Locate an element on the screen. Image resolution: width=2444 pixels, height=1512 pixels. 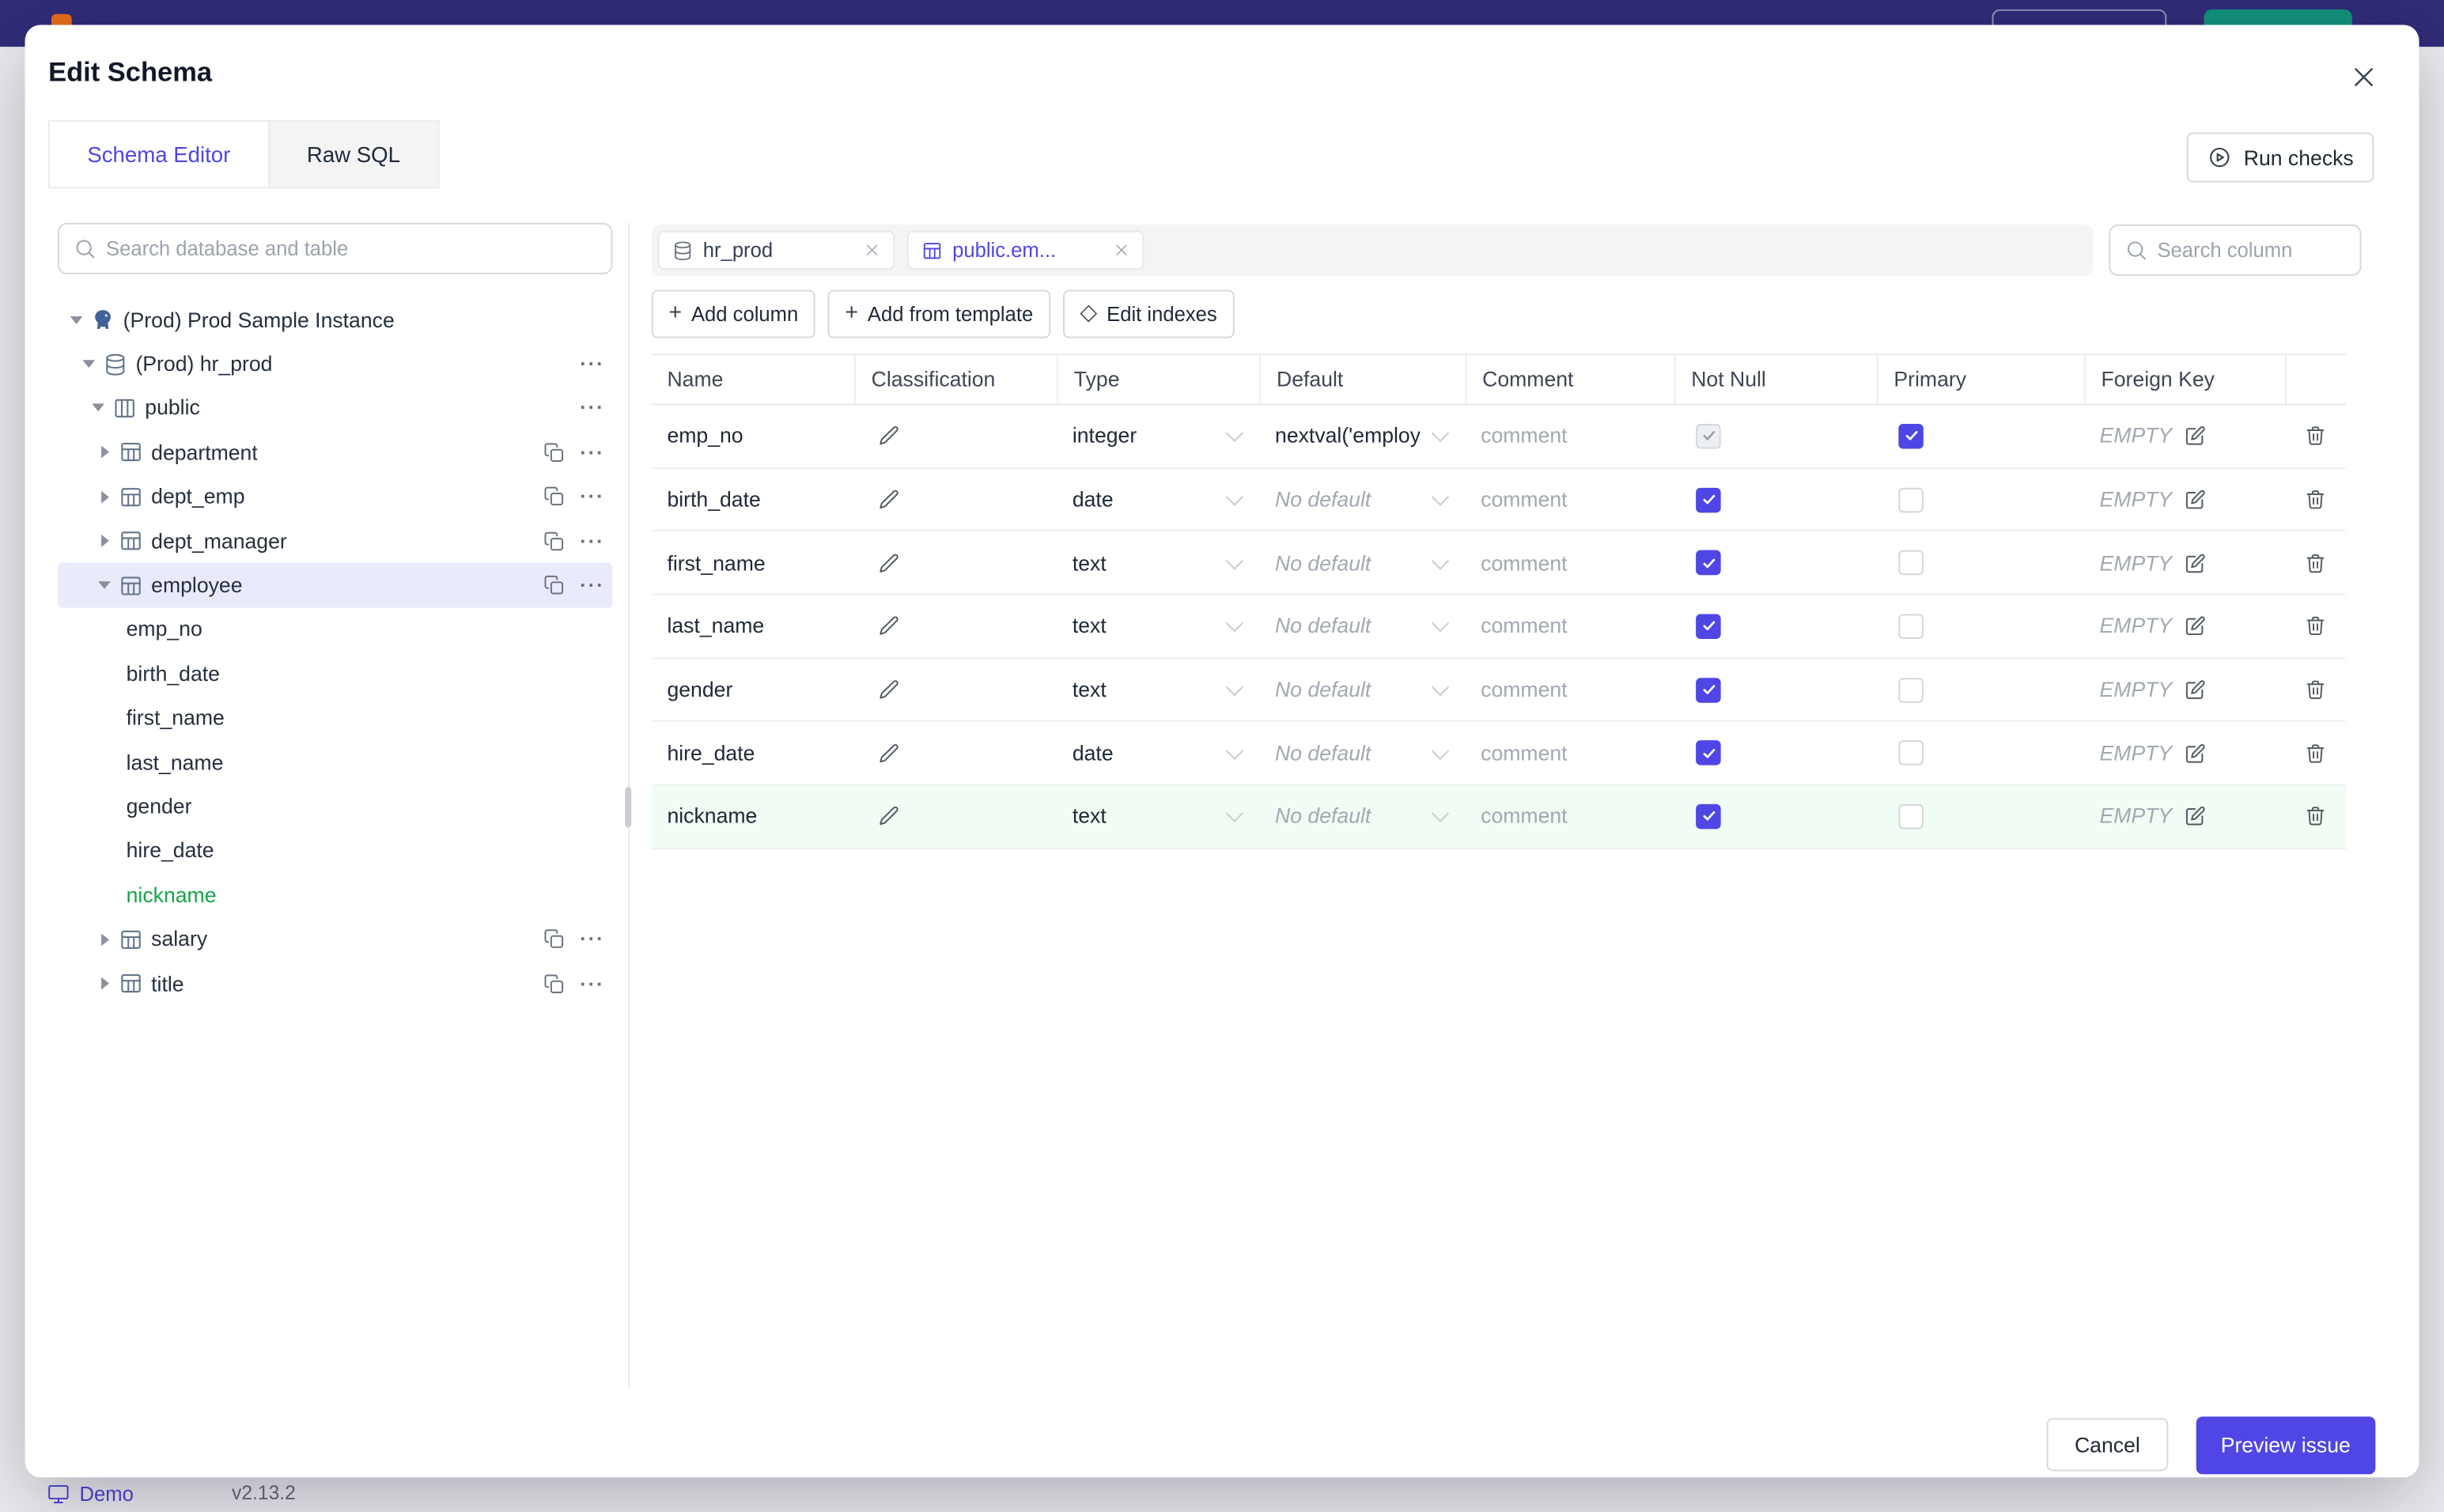
tree-item-dept_manager: dept_manager ··· is located at coordinates (335, 541).